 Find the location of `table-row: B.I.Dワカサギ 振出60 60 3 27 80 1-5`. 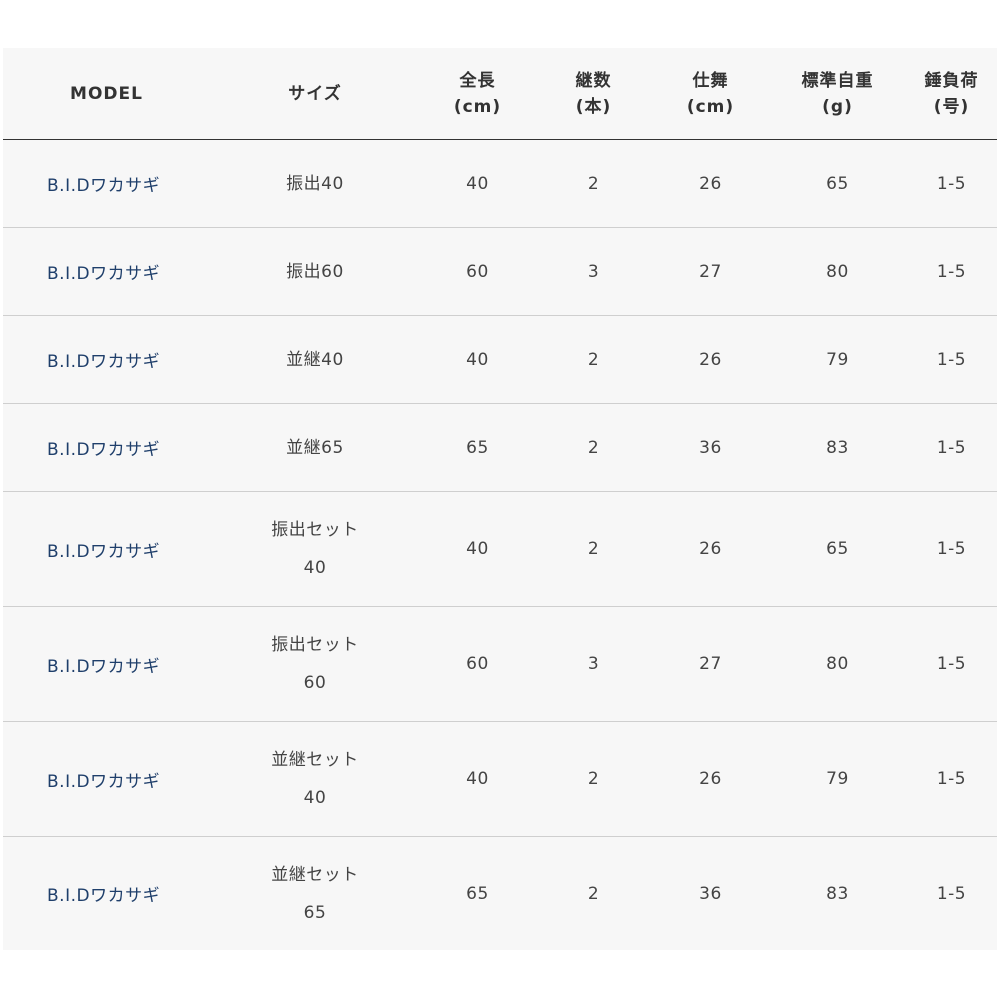

table-row: B.I.Dワカサギ 振出60 60 3 27 80 1-5 is located at coordinates (500, 272).